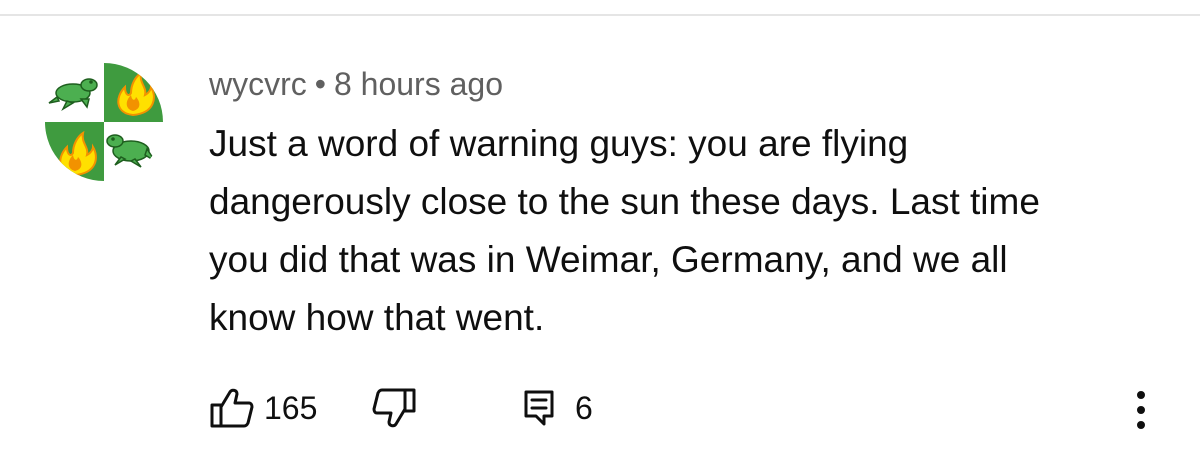 The image size is (1200, 471). Describe the element at coordinates (539, 408) in the screenshot. I see `reply-icon` at that location.